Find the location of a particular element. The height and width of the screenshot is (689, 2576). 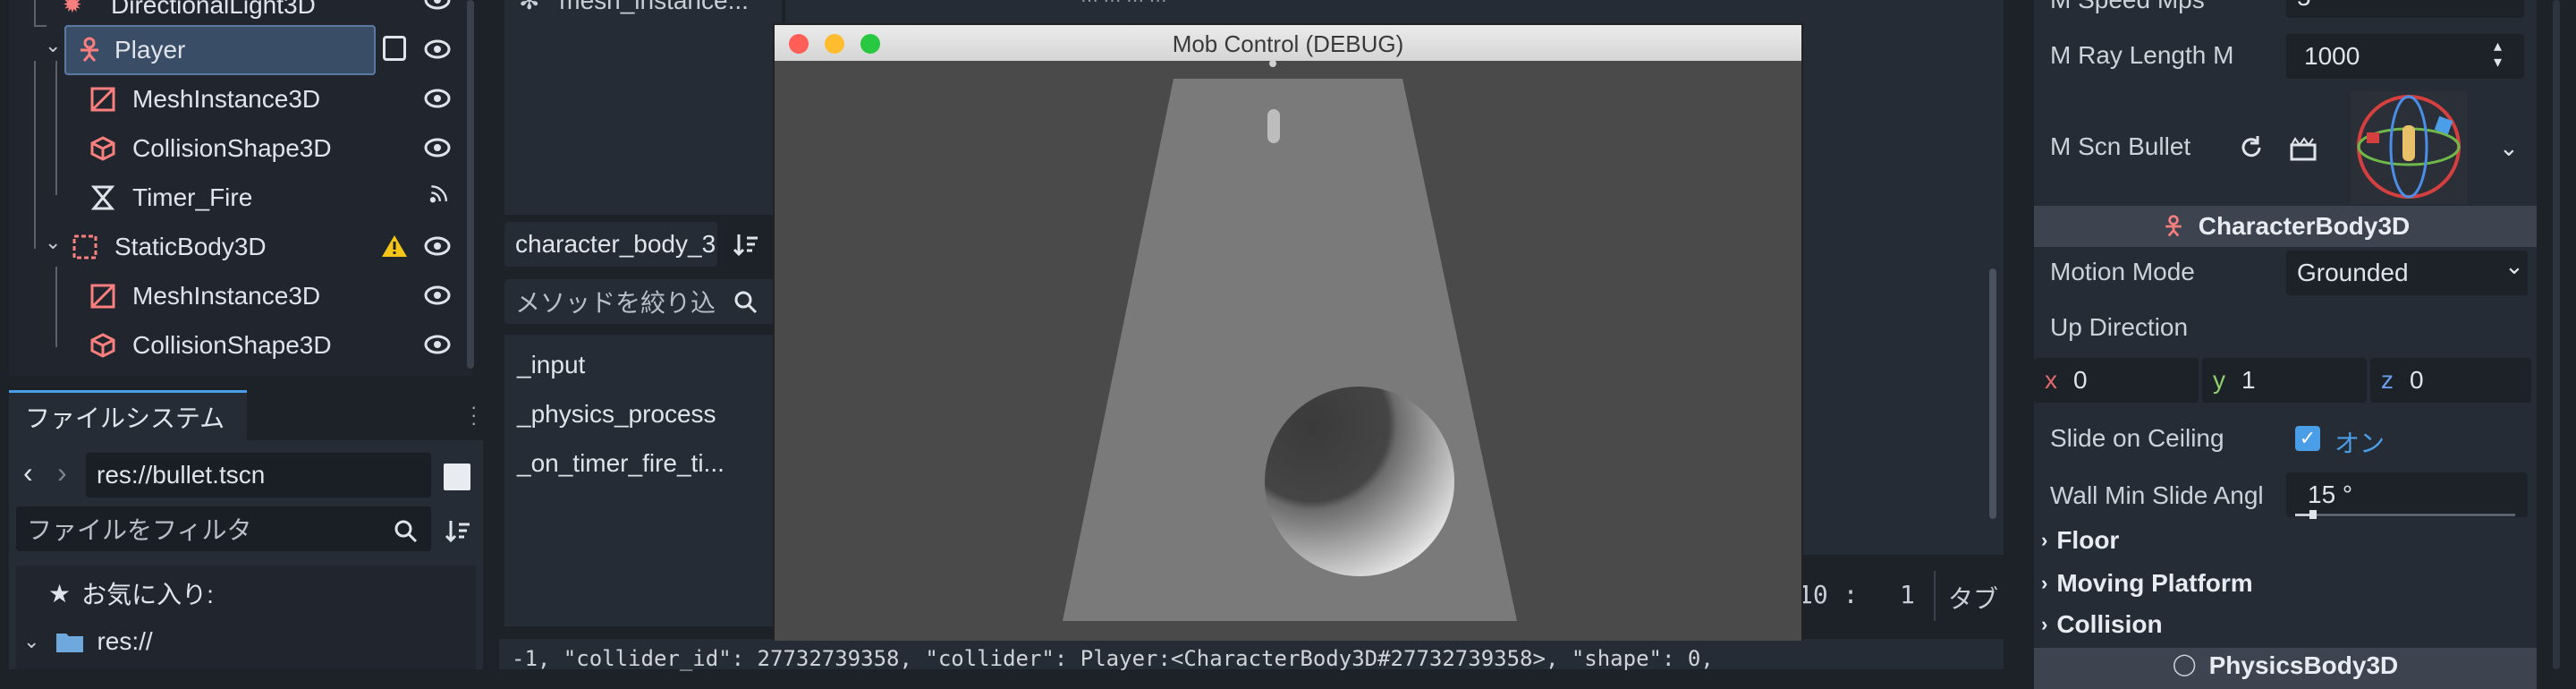

signal-connection-icon is located at coordinates (439, 194).